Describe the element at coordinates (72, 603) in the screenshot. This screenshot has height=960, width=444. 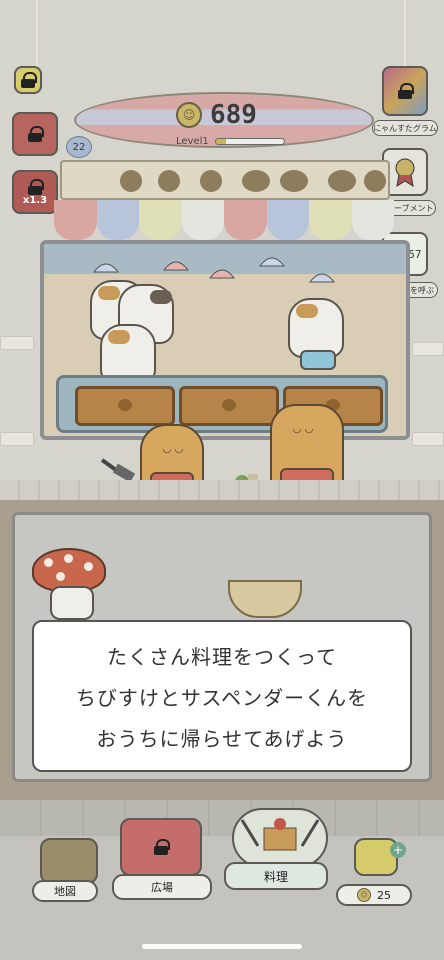
I see `mushroom-cat` at that location.